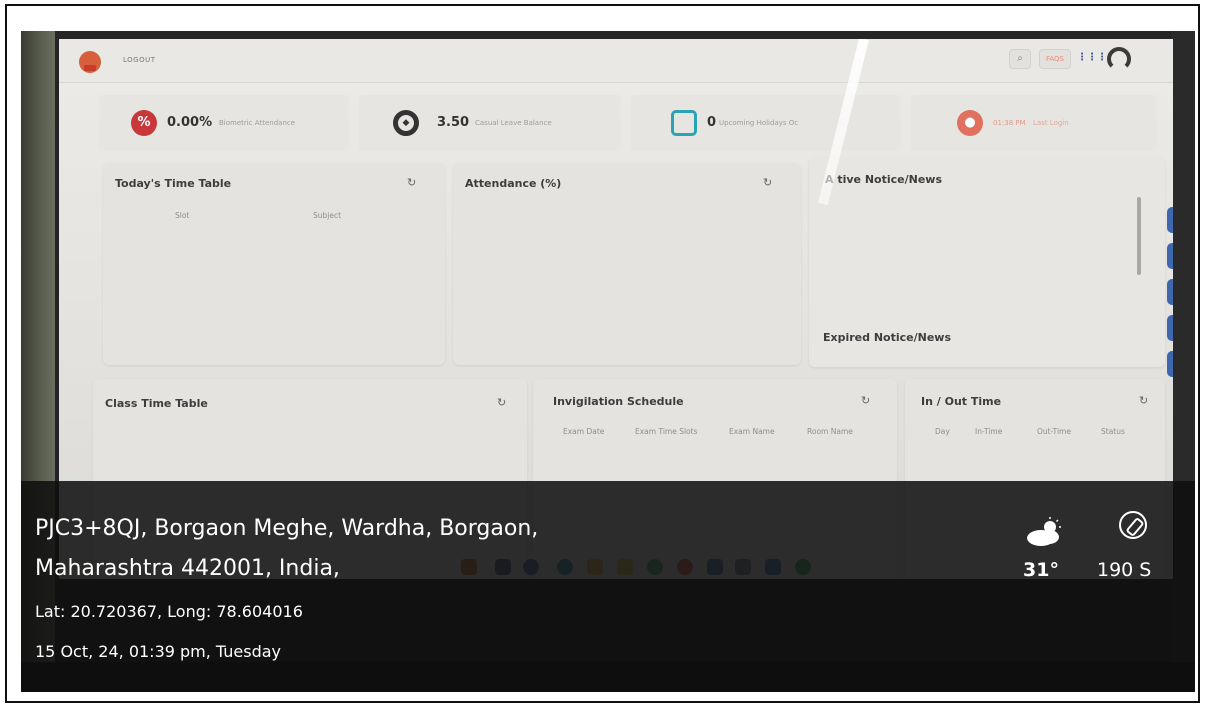 The image size is (1205, 706). Describe the element at coordinates (187, 568) in the screenshot. I see `address-line-2: Maharashtra 442001, India,` at that location.